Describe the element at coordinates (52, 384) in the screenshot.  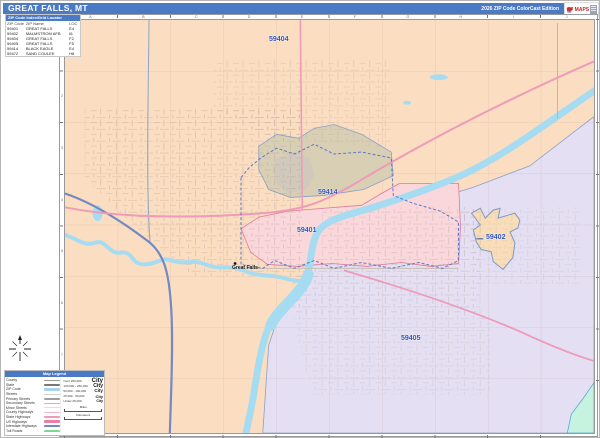
I see `state-line-swatch` at that location.